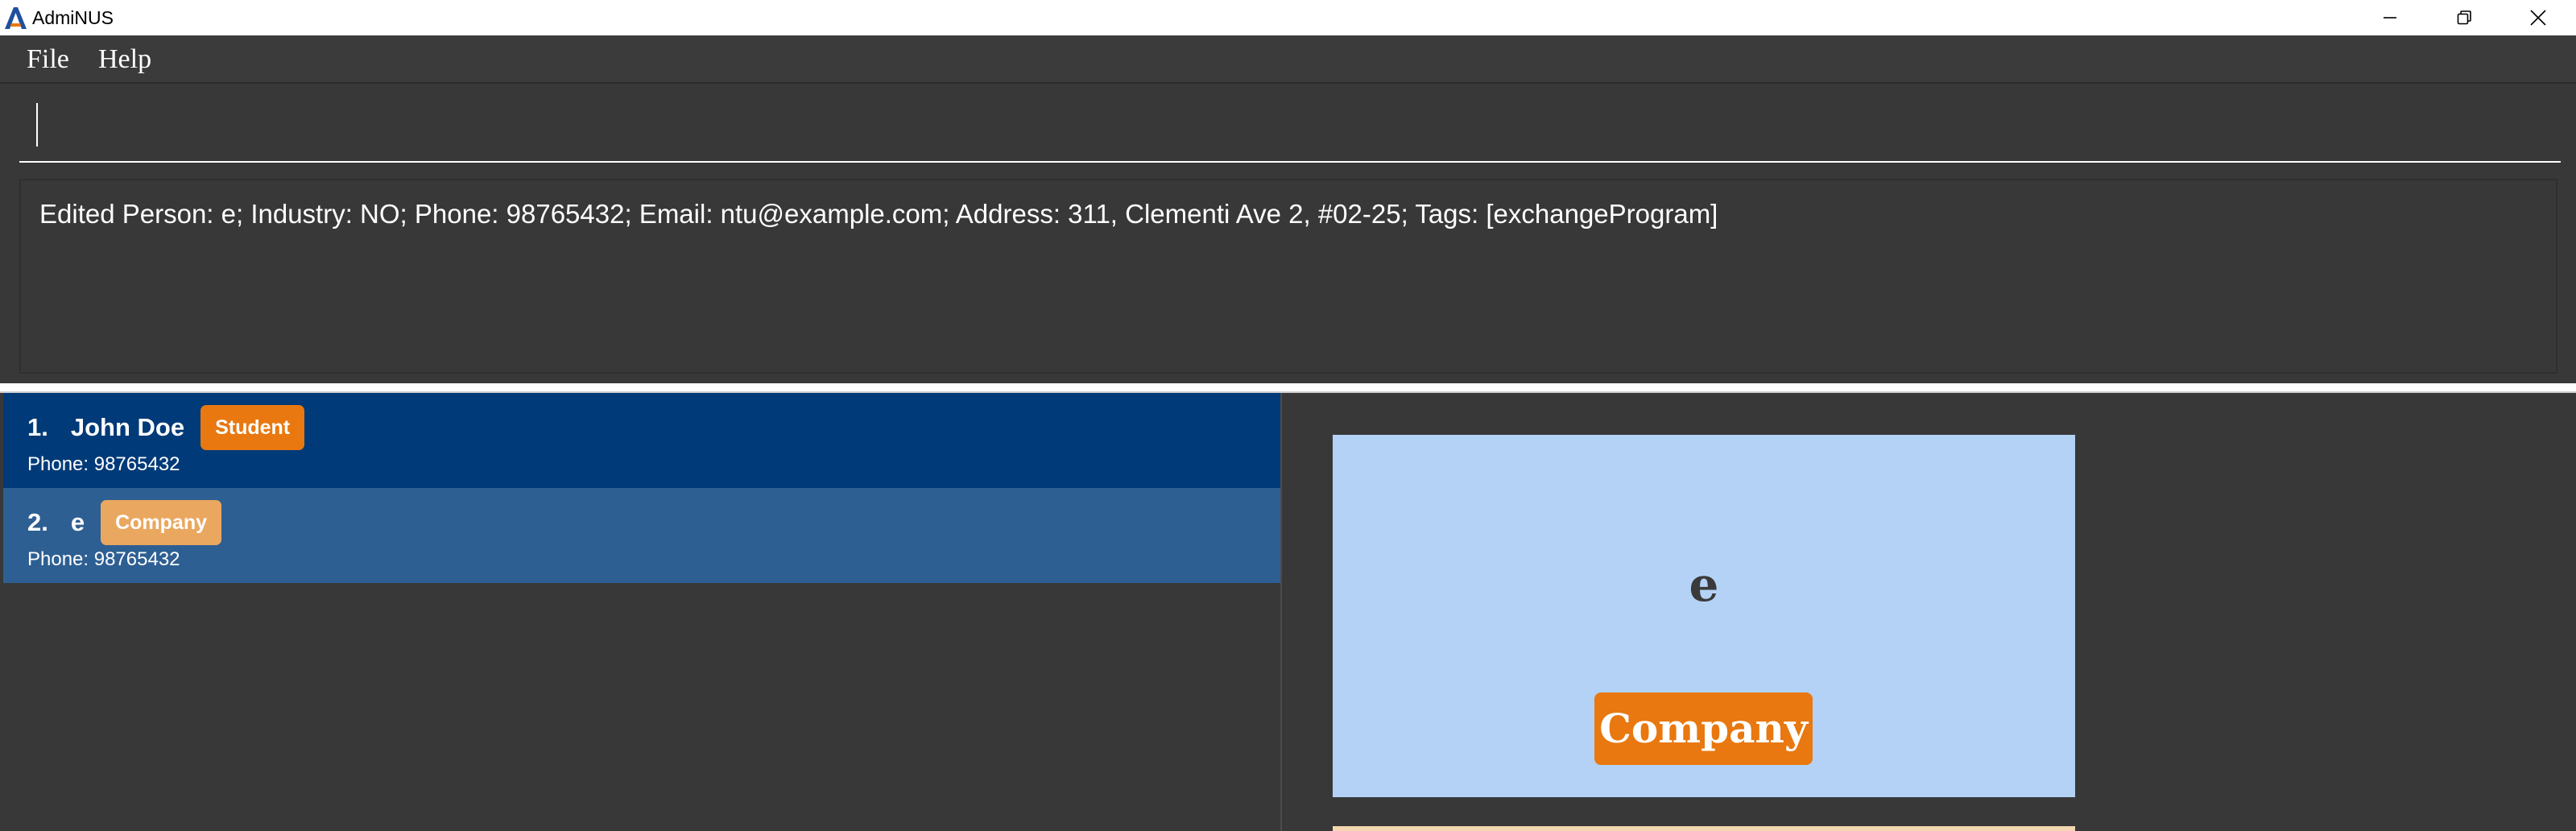  What do you see at coordinates (1290, 130) in the screenshot?
I see `command-input` at bounding box center [1290, 130].